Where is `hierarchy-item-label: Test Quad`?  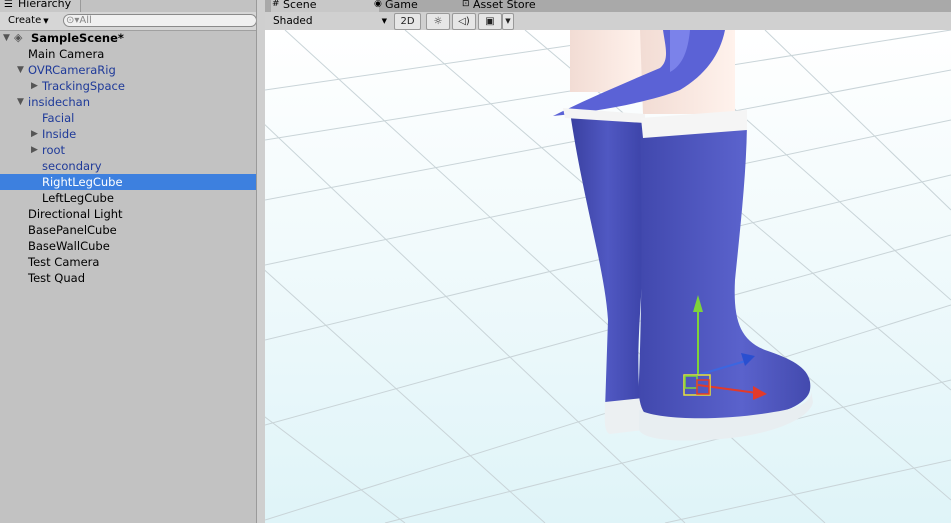 hierarchy-item-label: Test Quad is located at coordinates (56, 278).